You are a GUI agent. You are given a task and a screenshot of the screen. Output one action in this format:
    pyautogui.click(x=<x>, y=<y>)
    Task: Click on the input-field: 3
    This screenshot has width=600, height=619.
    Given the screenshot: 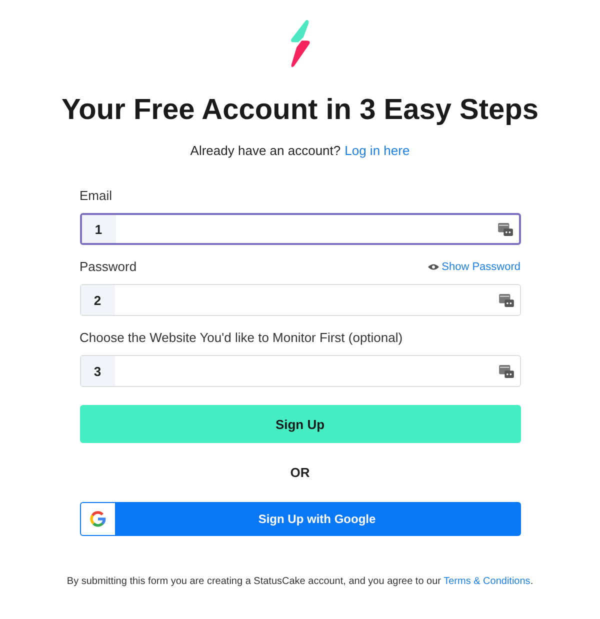 What is the action you would take?
    pyautogui.click(x=300, y=371)
    